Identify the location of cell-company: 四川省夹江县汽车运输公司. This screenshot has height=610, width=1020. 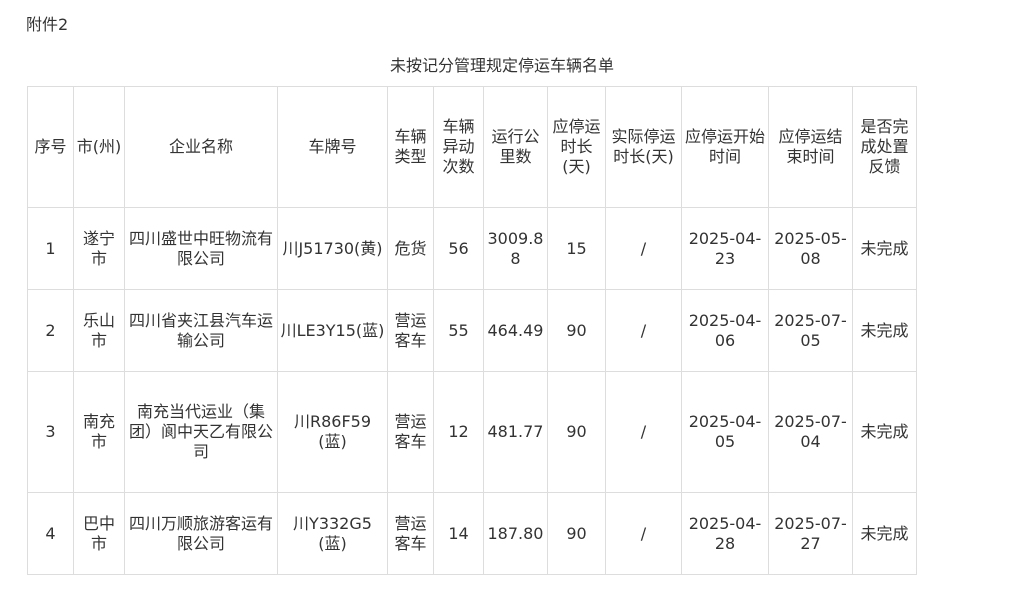
(201, 330).